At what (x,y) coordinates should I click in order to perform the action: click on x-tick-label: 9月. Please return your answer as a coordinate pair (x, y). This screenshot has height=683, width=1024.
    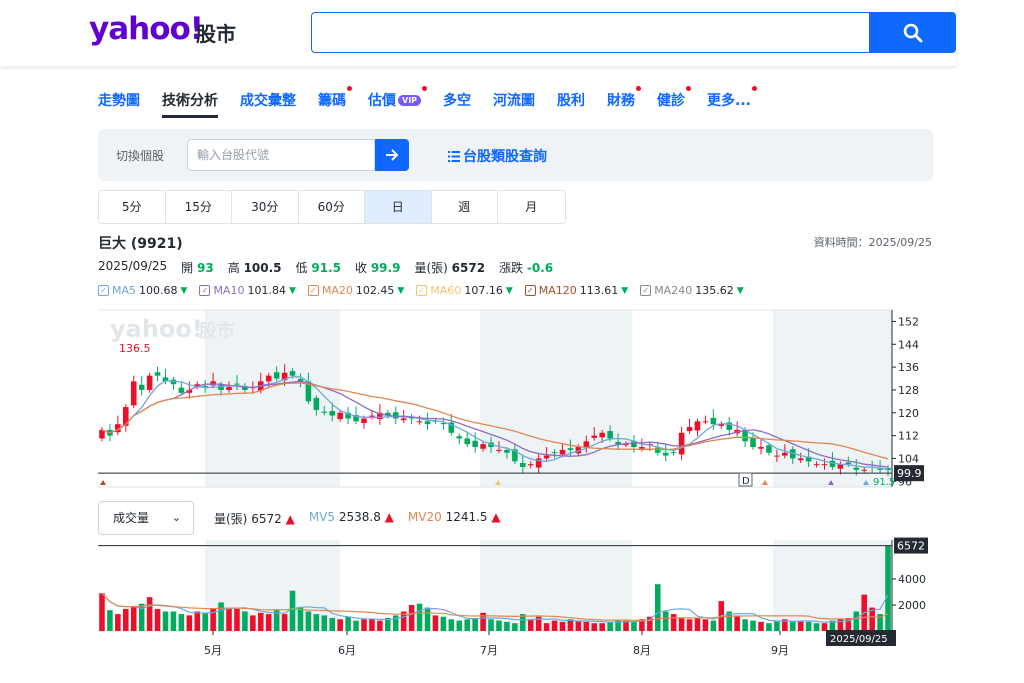
    Looking at the image, I should click on (780, 650).